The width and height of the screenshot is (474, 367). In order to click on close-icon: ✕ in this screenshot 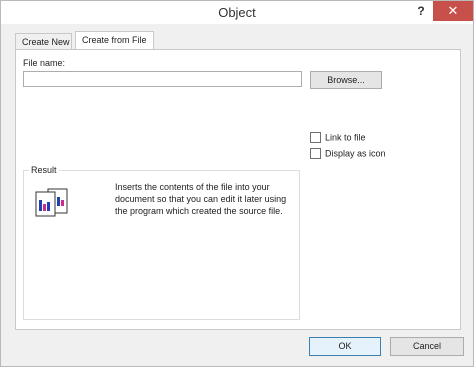, I will do `click(453, 10)`.